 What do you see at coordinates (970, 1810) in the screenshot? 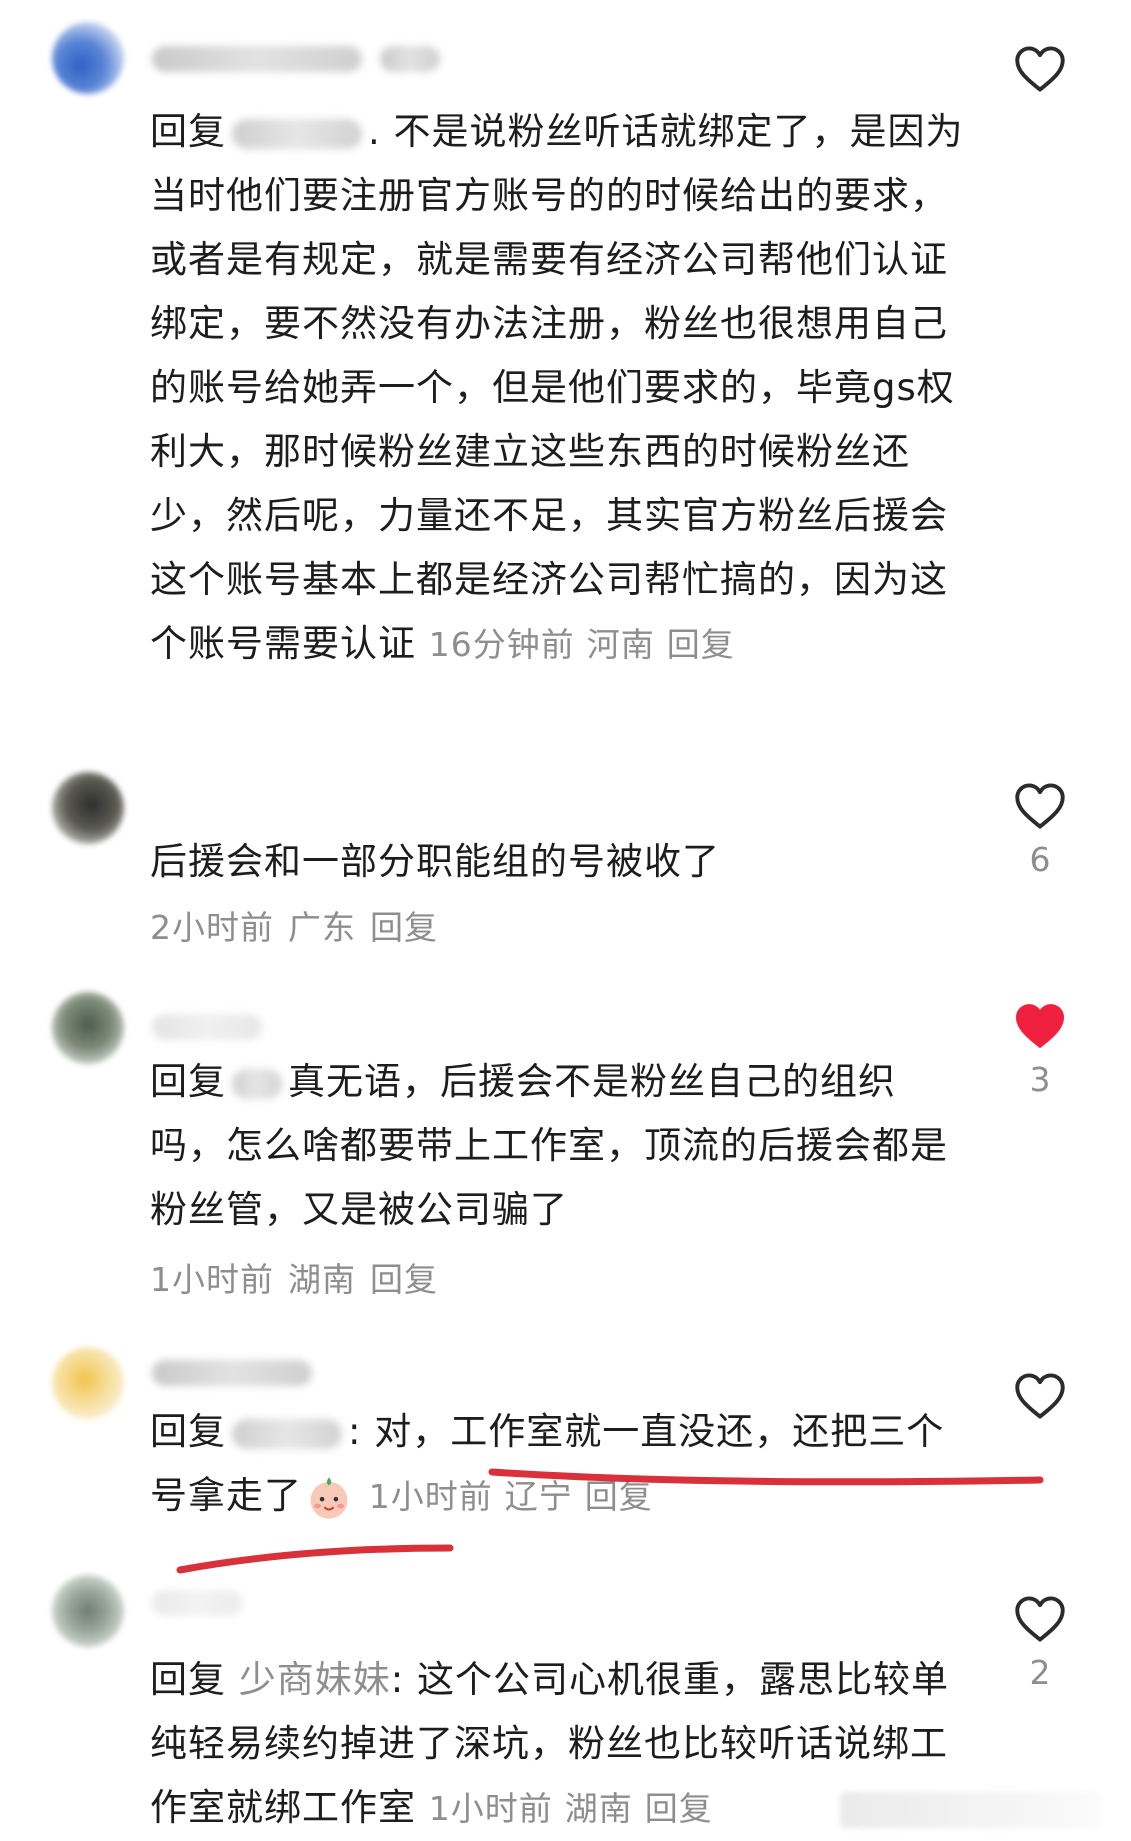
I see `watermark` at bounding box center [970, 1810].